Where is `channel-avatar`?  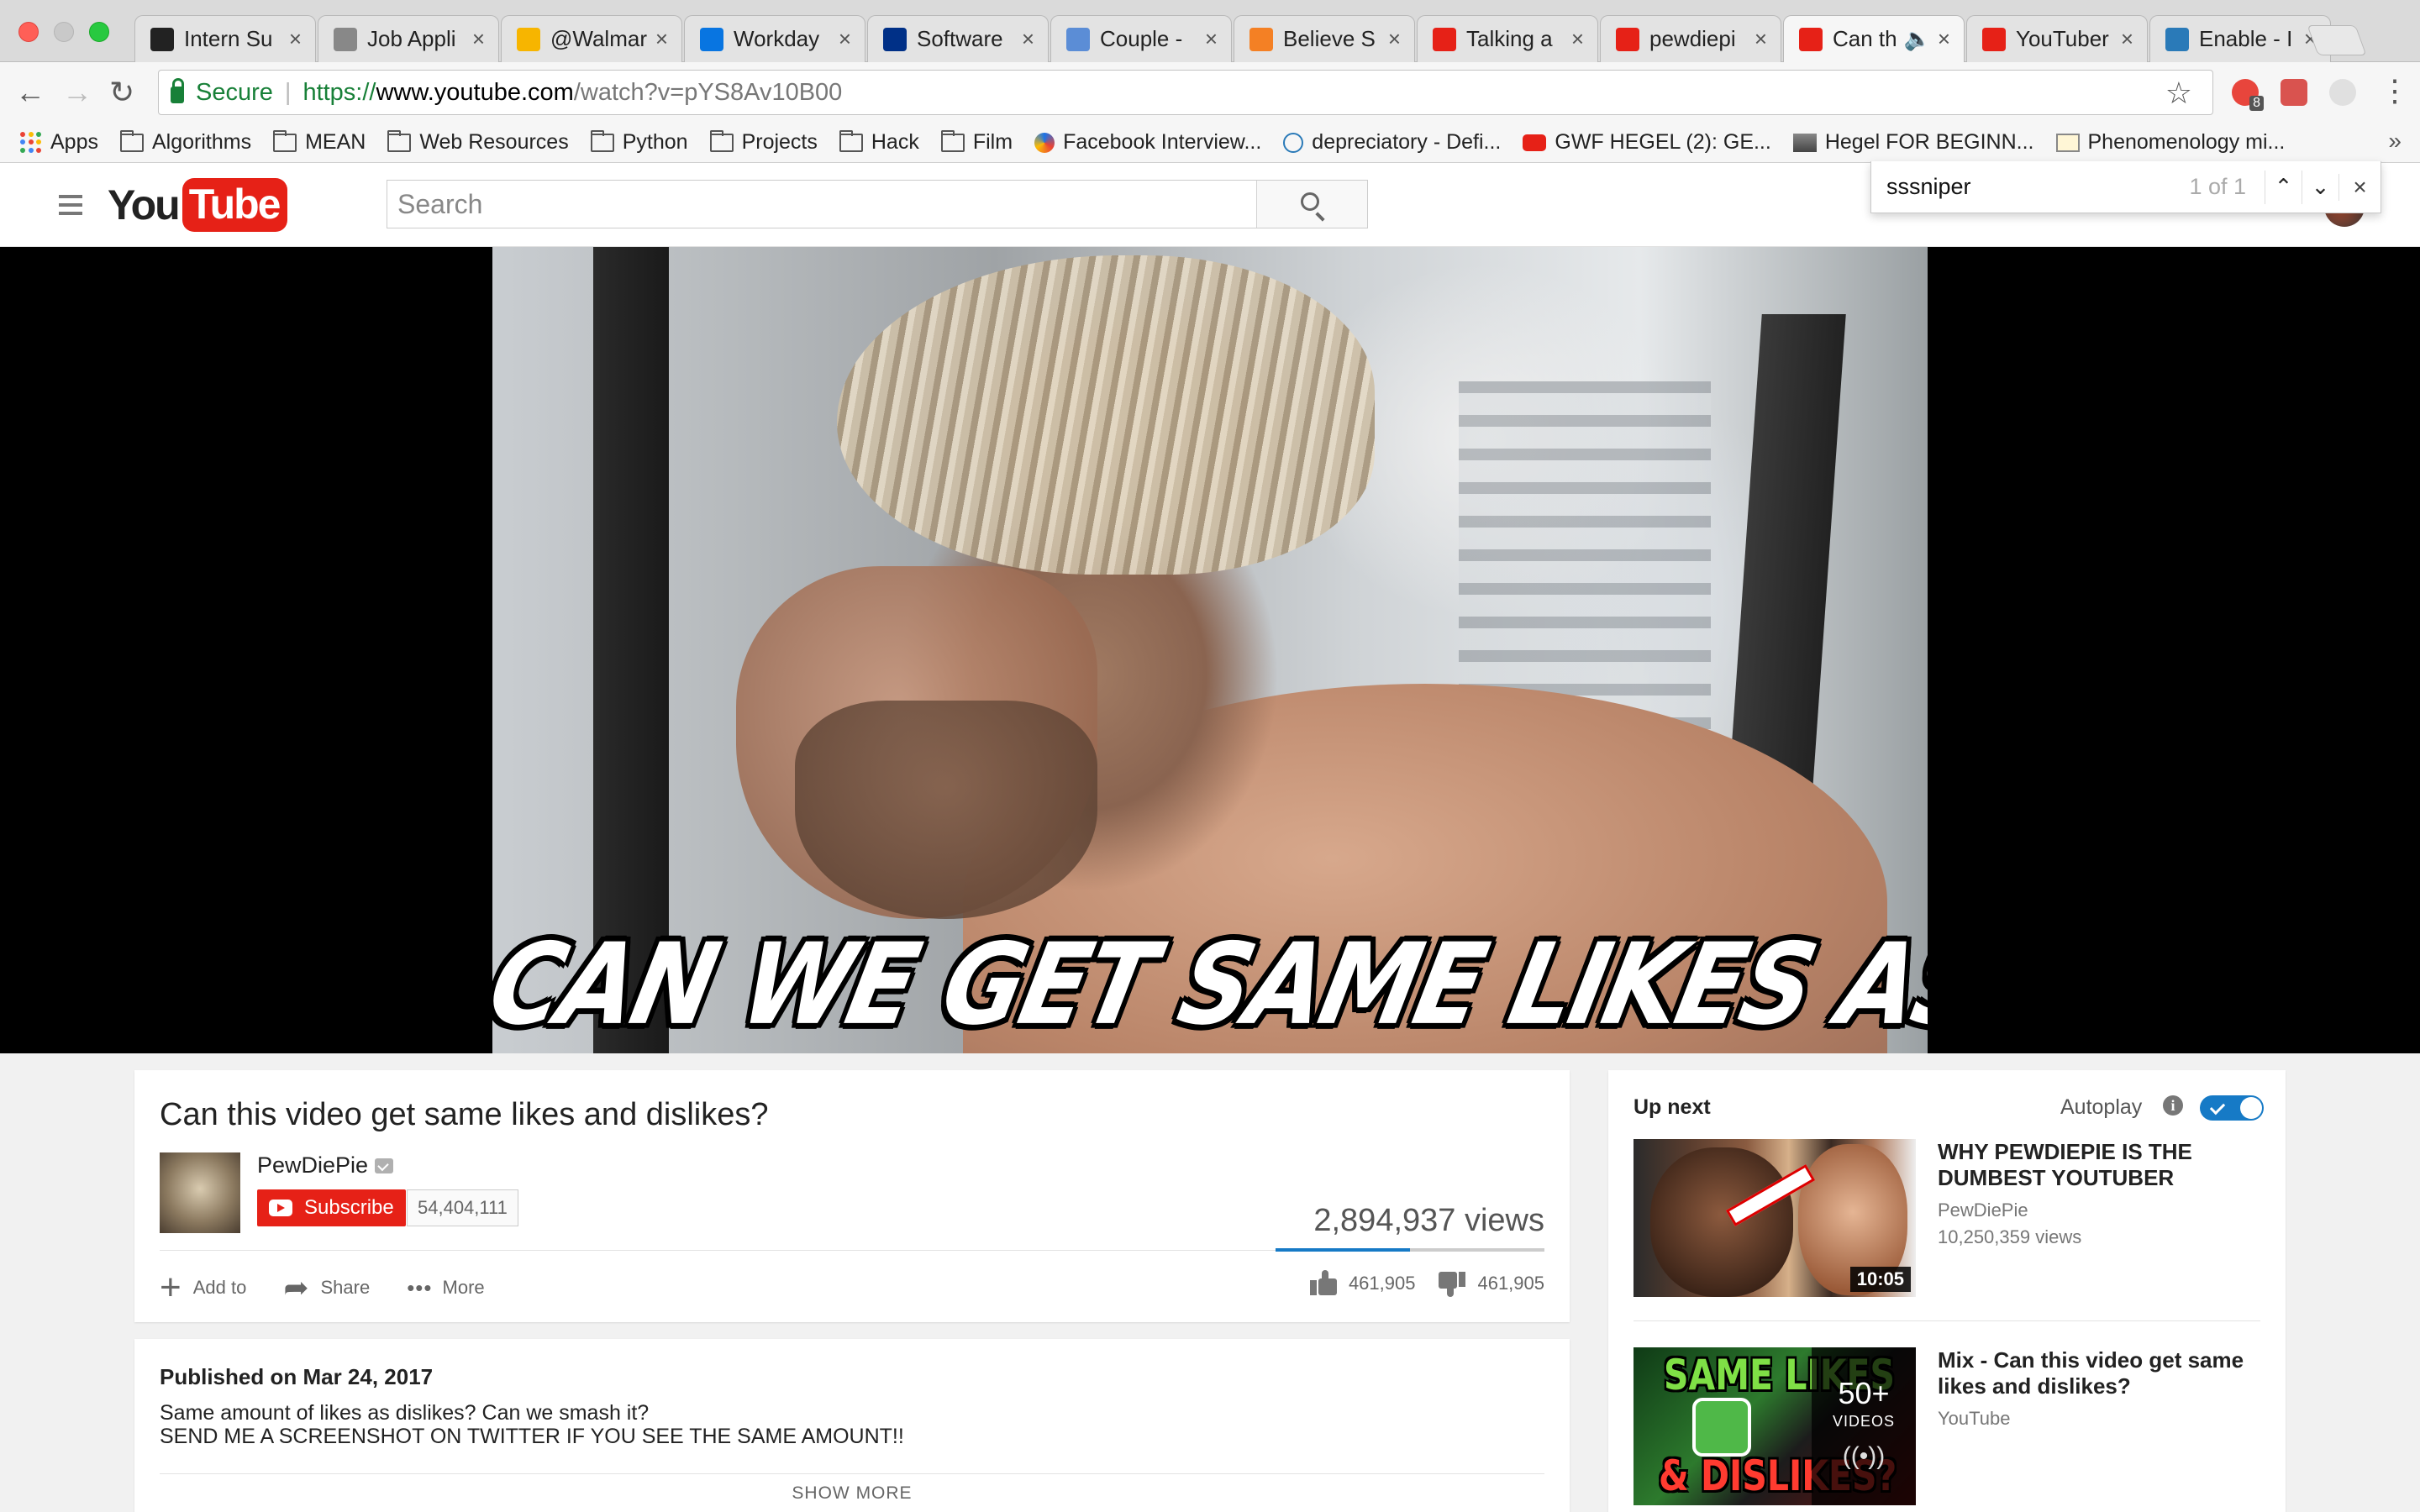
channel-avatar is located at coordinates (200, 1192).